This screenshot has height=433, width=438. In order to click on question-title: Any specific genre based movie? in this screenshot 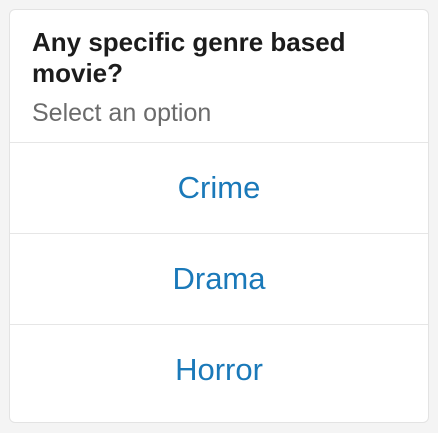, I will do `click(189, 57)`.